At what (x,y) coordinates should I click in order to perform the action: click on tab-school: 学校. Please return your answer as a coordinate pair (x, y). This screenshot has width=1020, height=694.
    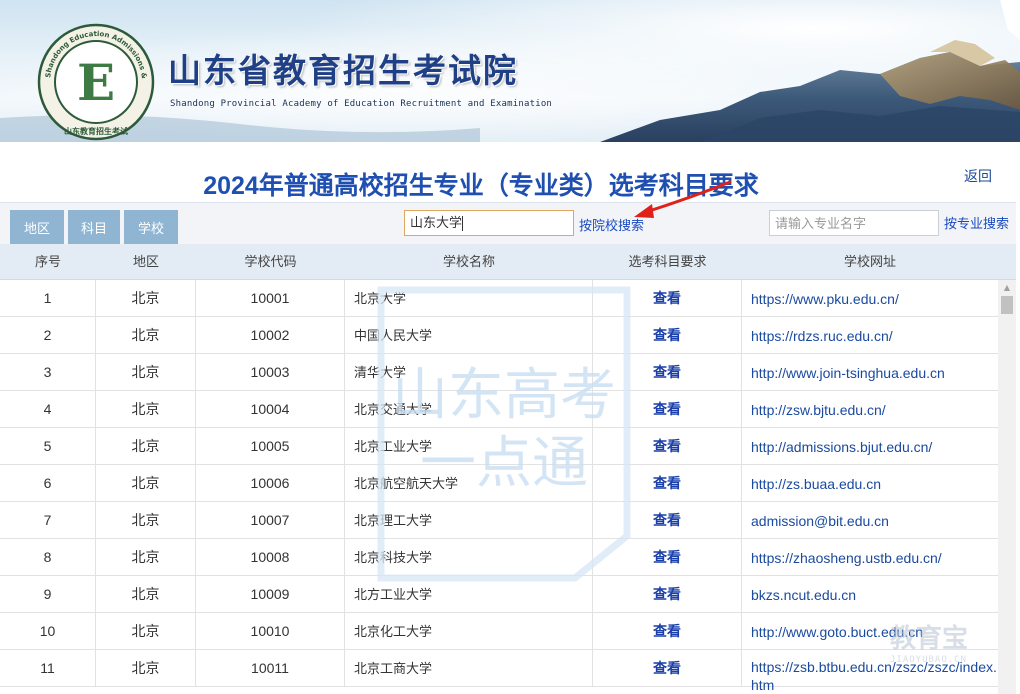
    Looking at the image, I should click on (151, 227).